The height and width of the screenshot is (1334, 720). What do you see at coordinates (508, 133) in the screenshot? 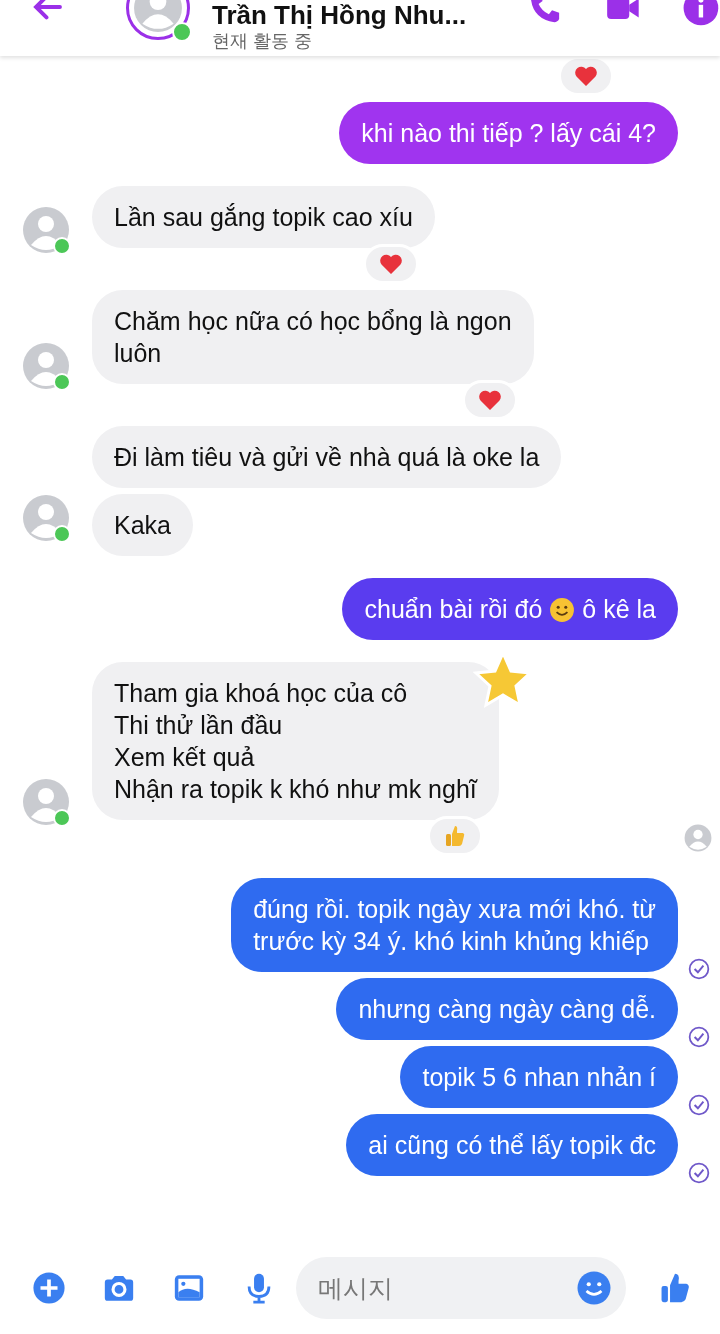
I see `message-bubble: khi nào thi tiếp ? lấy cái 4?` at bounding box center [508, 133].